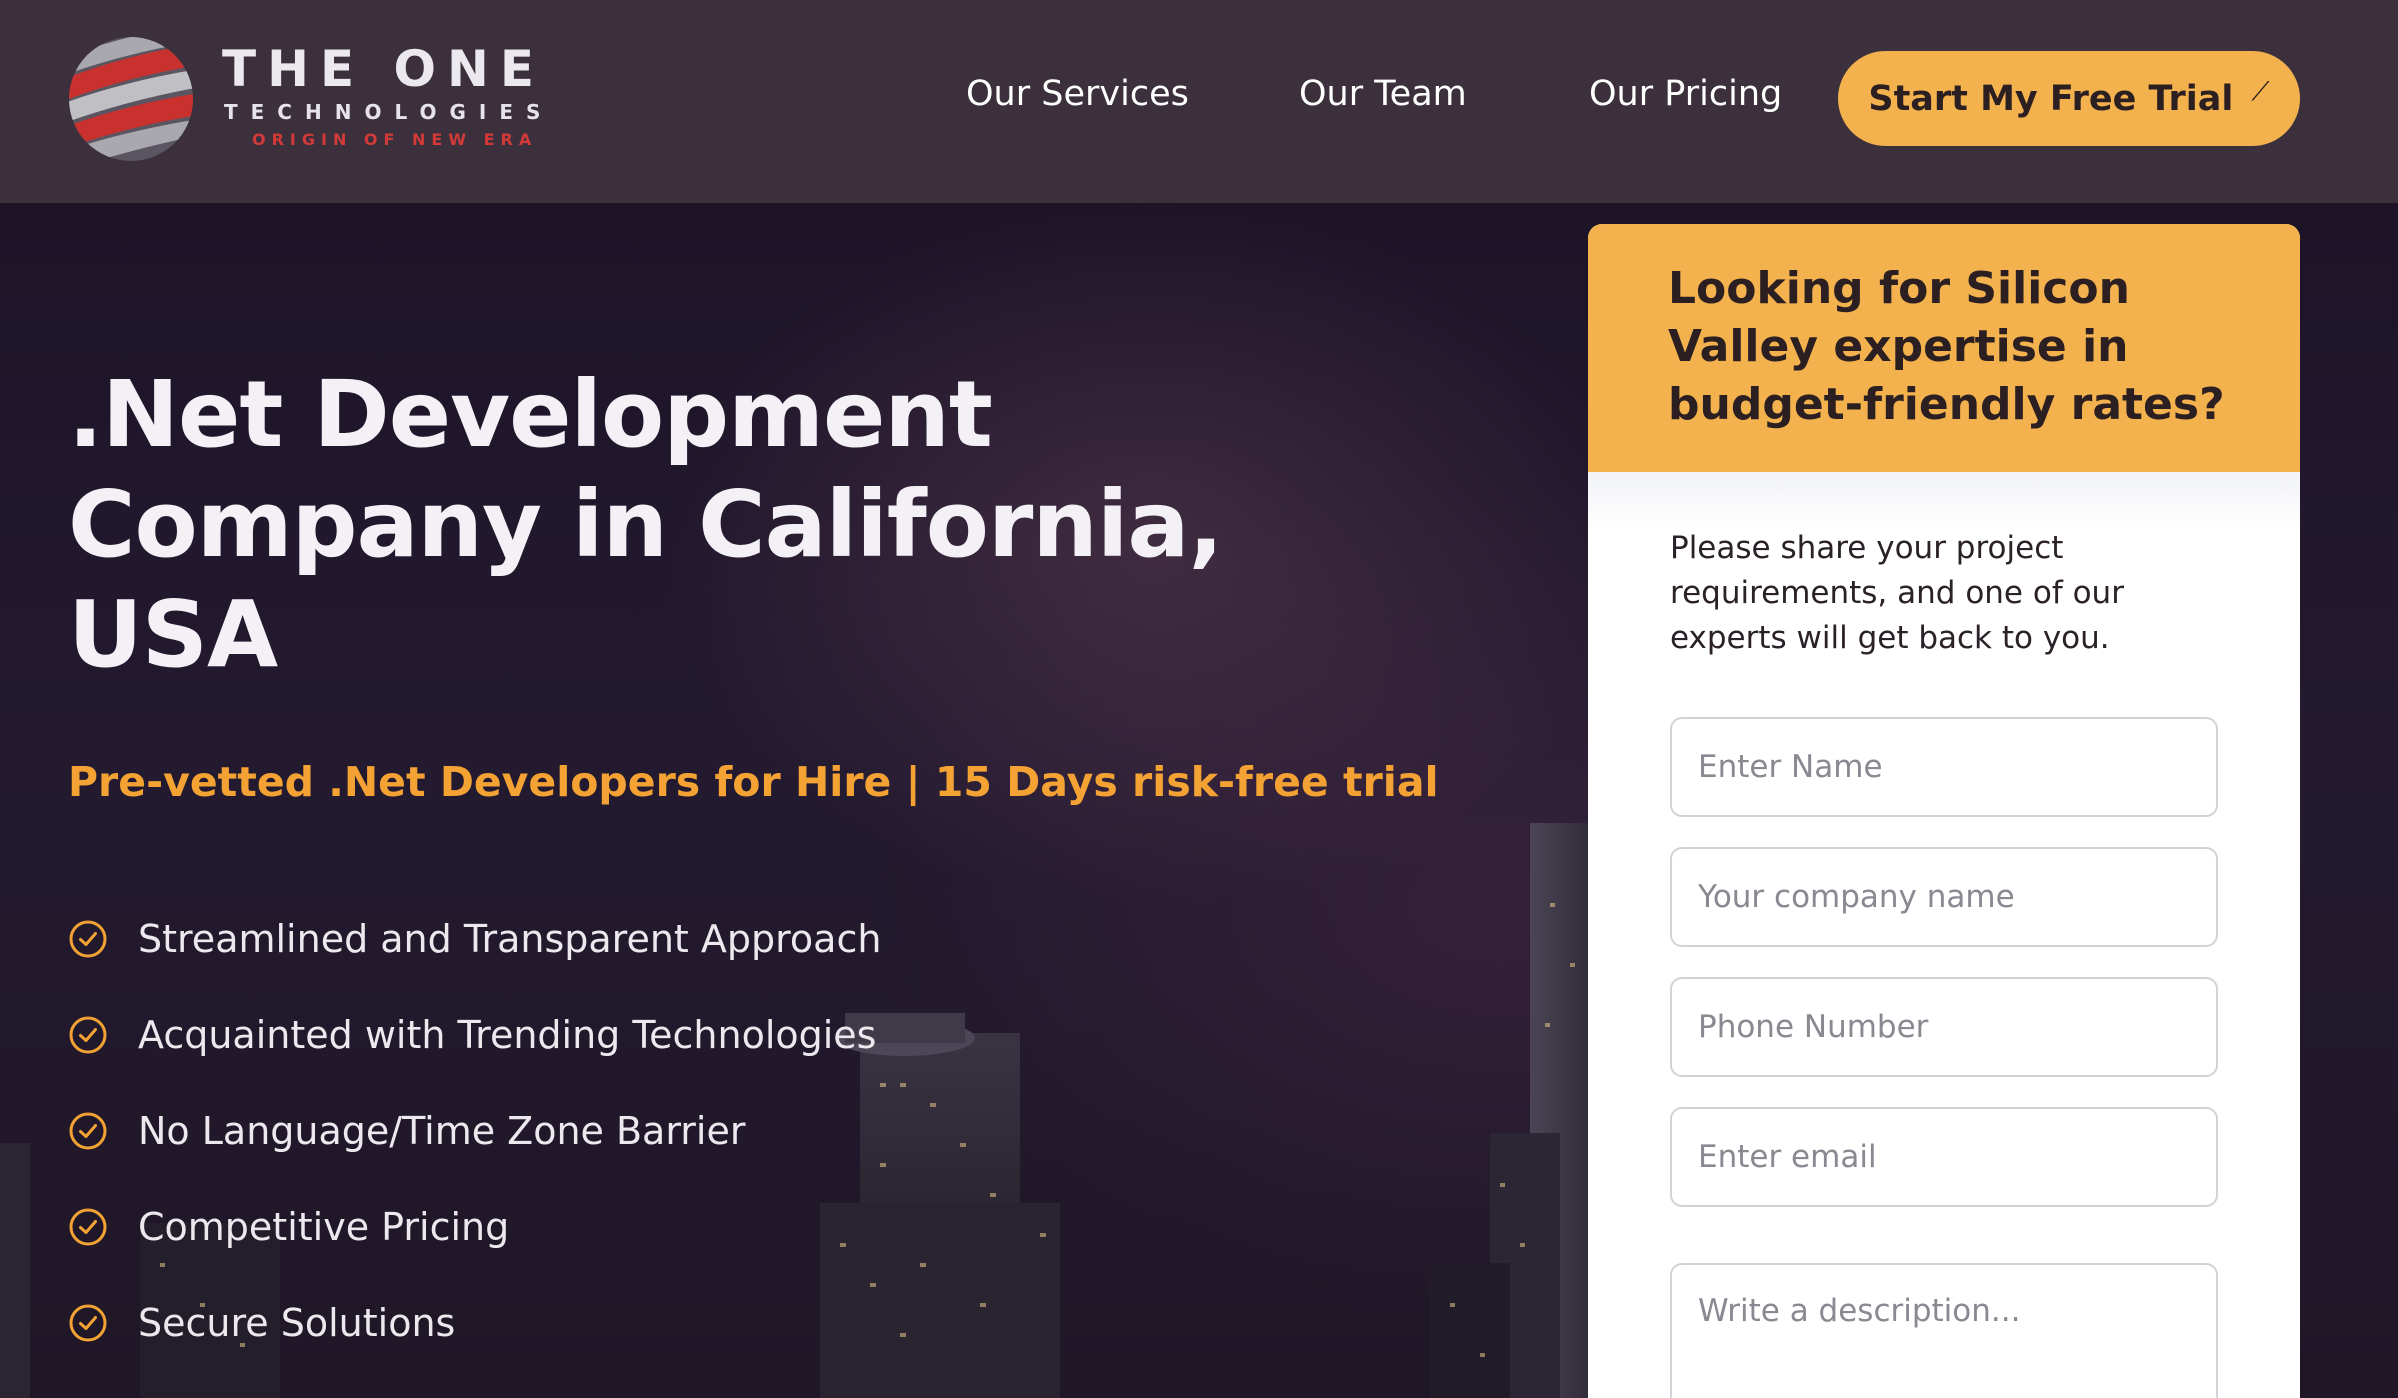 This screenshot has width=2398, height=1398. What do you see at coordinates (1944, 1027) in the screenshot?
I see `phone-number-input` at bounding box center [1944, 1027].